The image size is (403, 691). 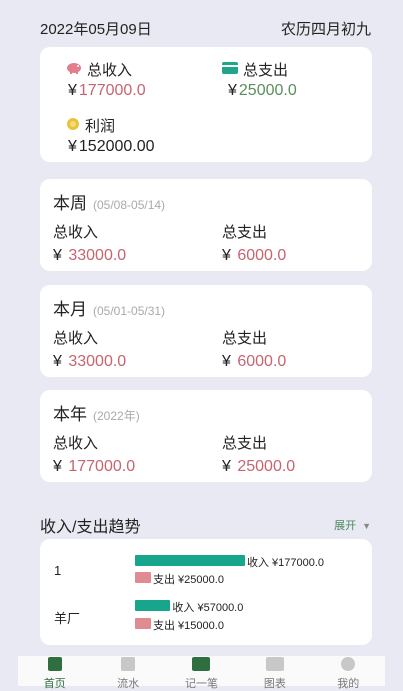 What do you see at coordinates (70, 203) in the screenshot?
I see `period-title: 本周` at bounding box center [70, 203].